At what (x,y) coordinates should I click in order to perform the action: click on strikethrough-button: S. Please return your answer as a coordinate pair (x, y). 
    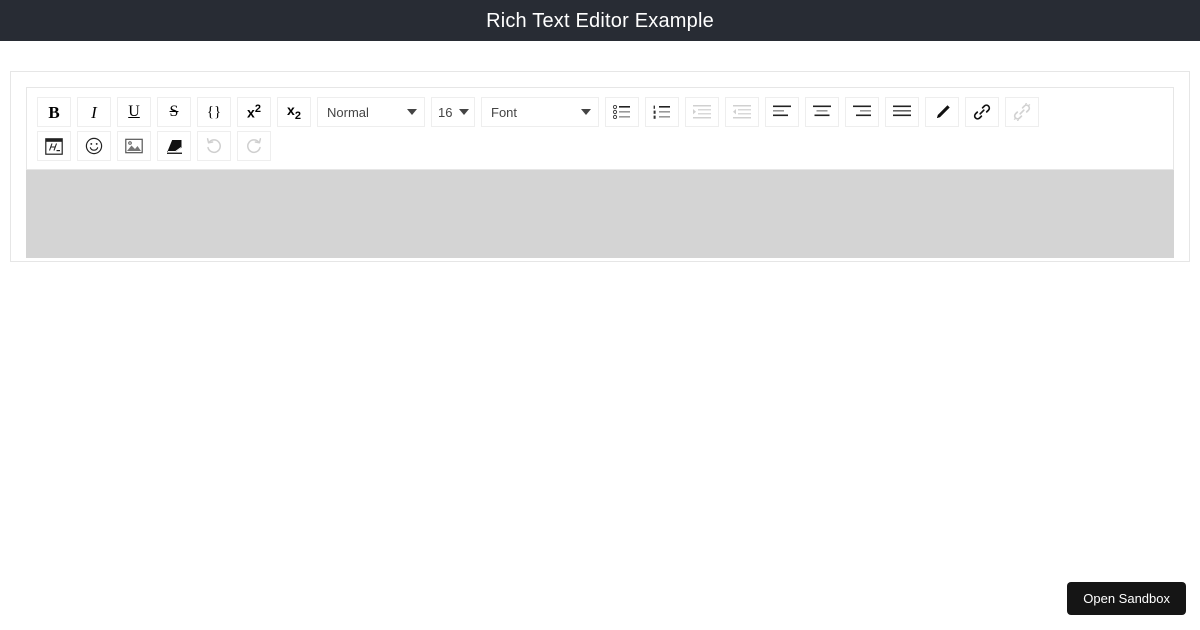
    Looking at the image, I should click on (174, 112).